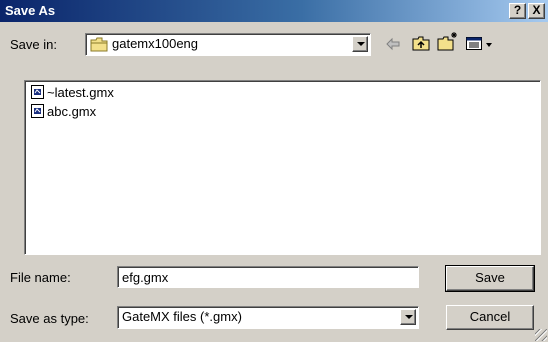 The width and height of the screenshot is (548, 342). What do you see at coordinates (182, 316) in the screenshot?
I see `save-as-type-value: GateMX files (*.gmx)` at bounding box center [182, 316].